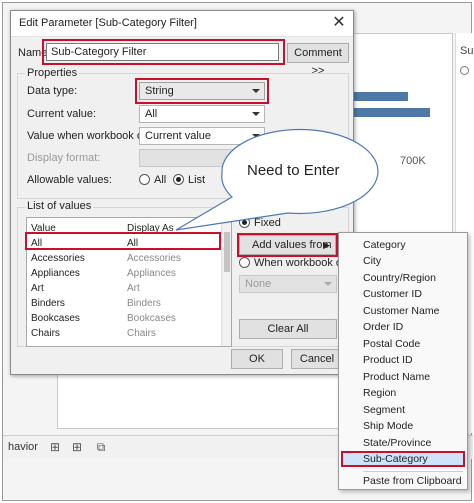 Image resolution: width=474 pixels, height=503 pixels. I want to click on add-values-highlight, so click(287, 245).